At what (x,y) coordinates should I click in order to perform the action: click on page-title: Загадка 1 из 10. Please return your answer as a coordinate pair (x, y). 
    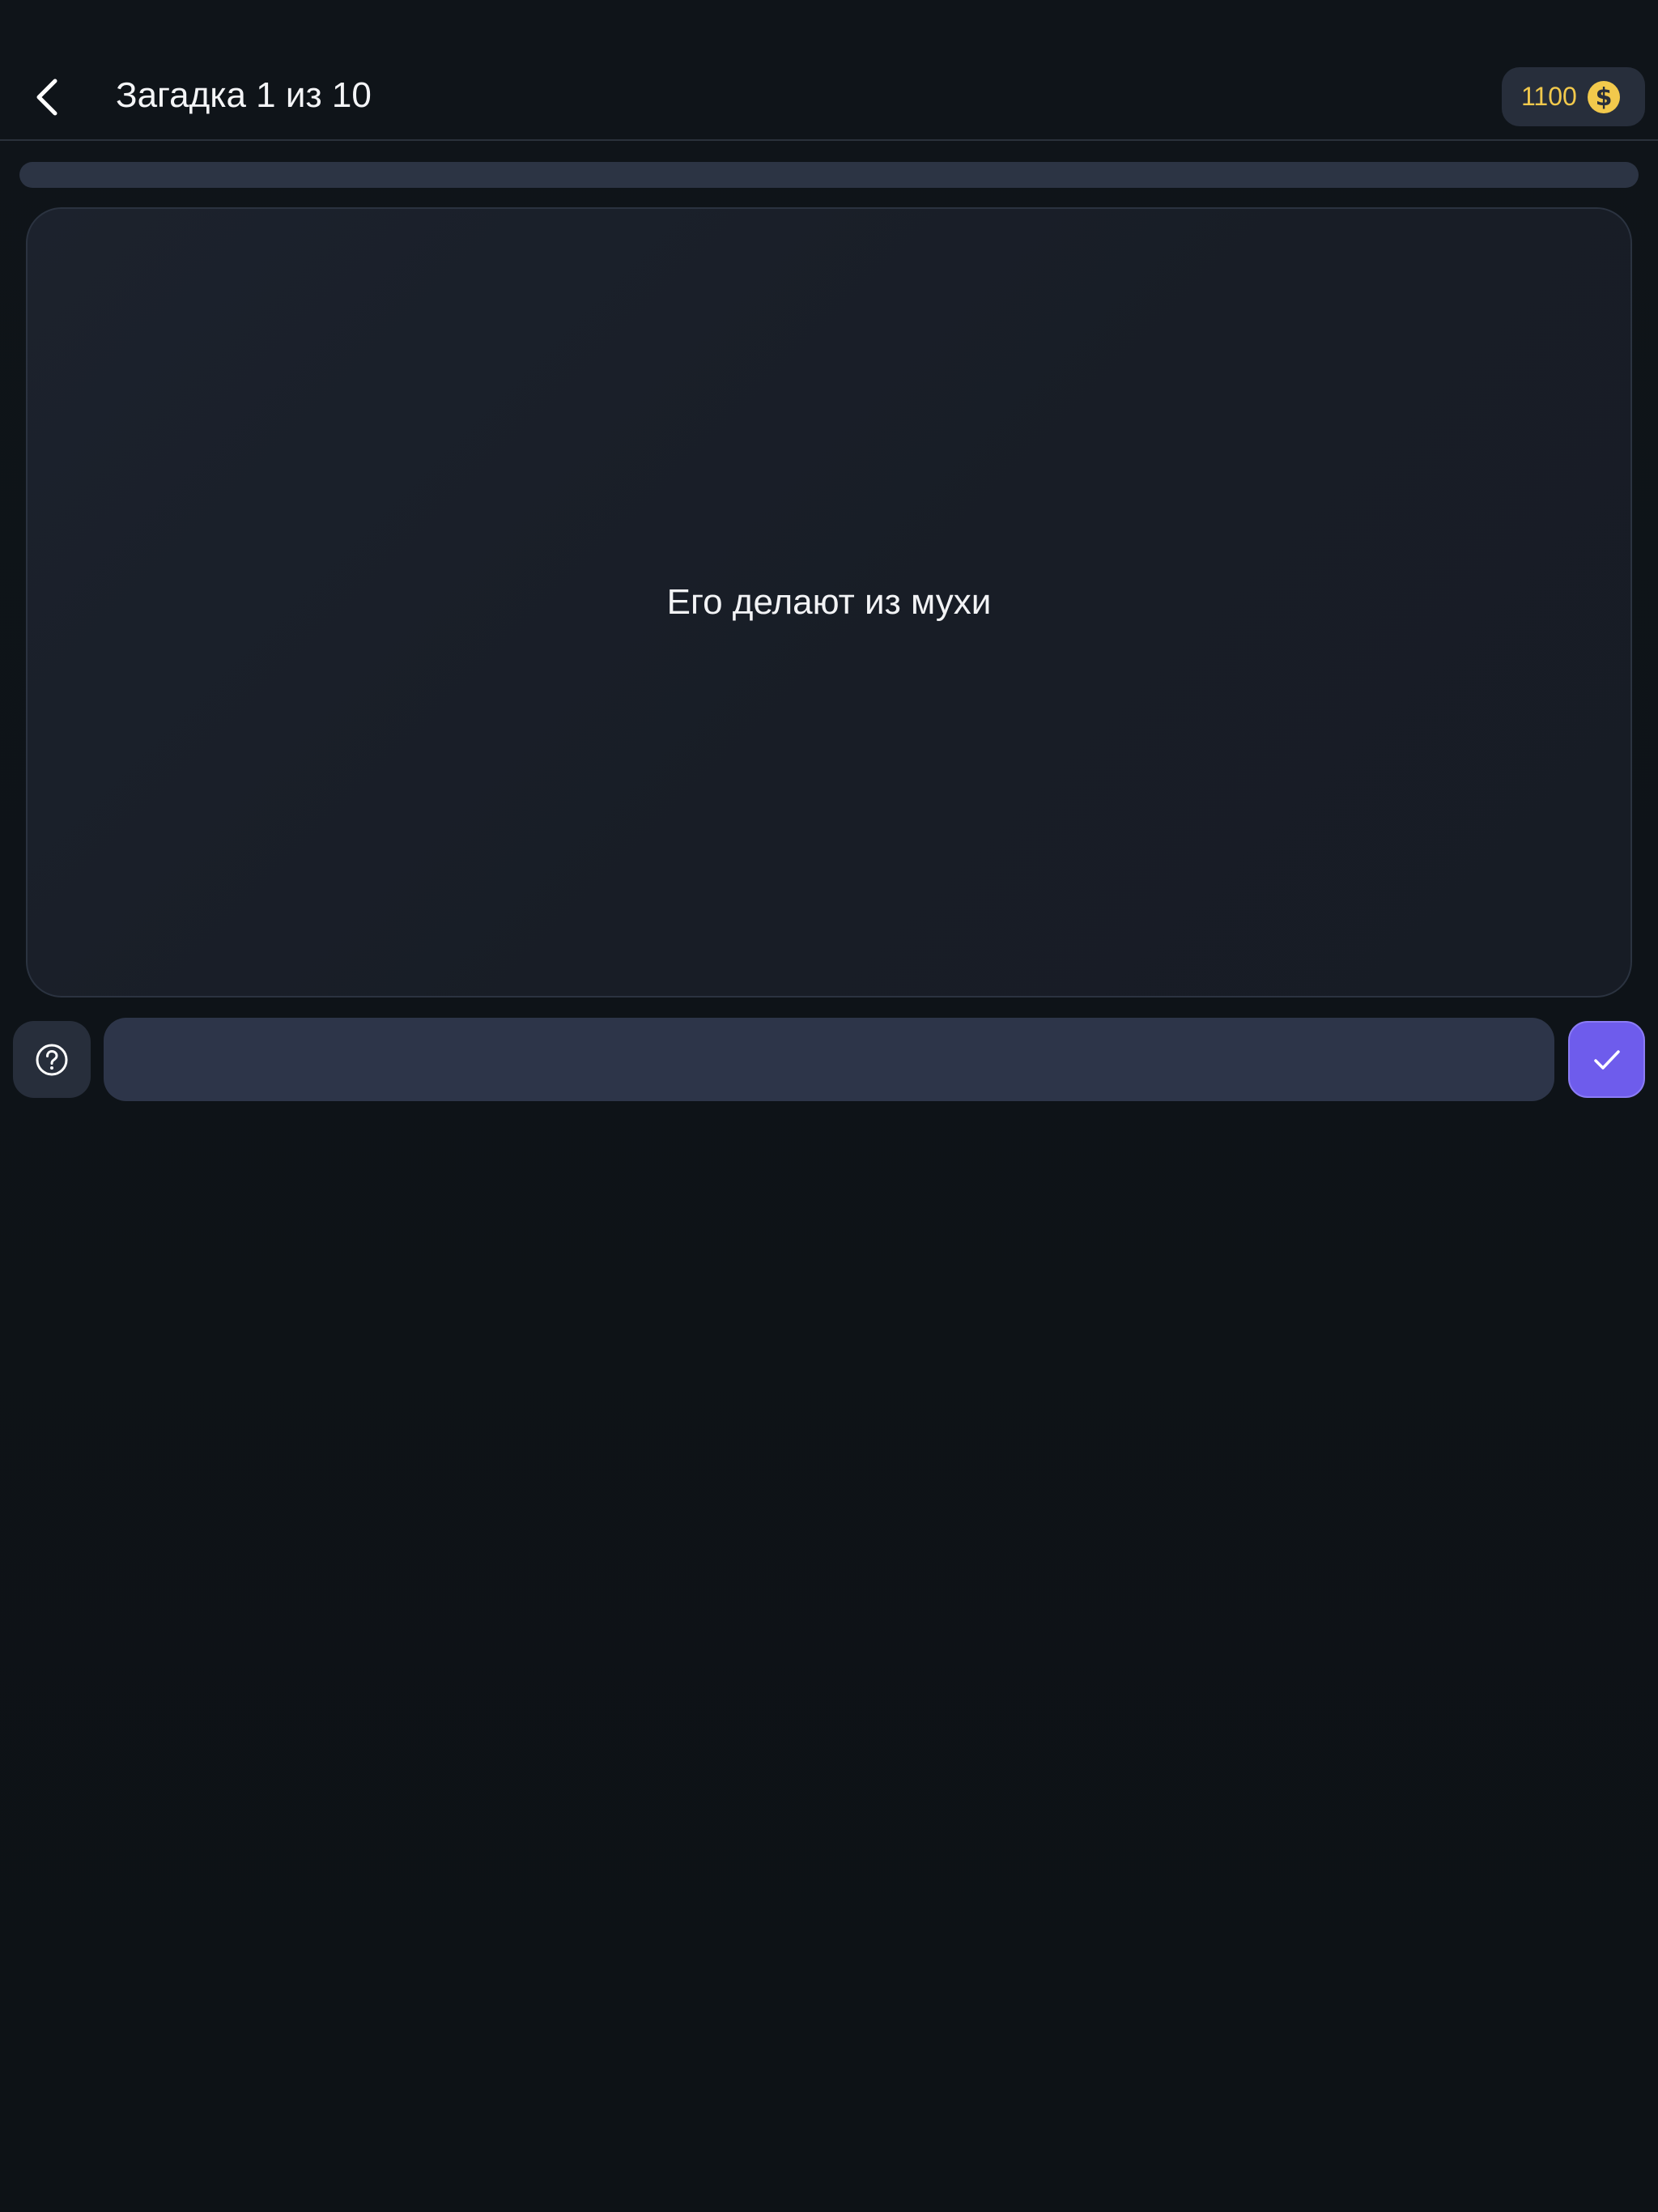
    Looking at the image, I should click on (244, 95).